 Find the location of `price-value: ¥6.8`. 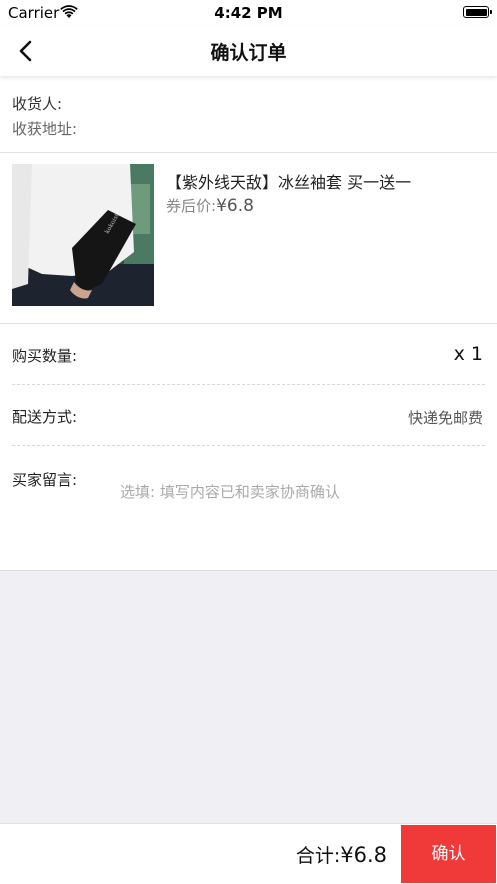

price-value: ¥6.8 is located at coordinates (235, 206).